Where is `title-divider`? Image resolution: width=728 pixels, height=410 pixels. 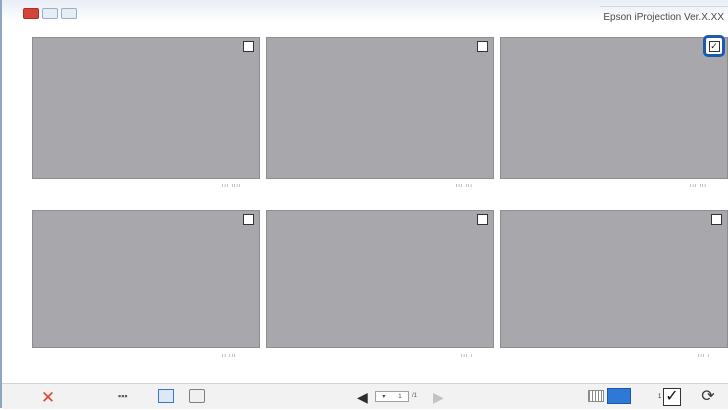 title-divider is located at coordinates (664, 6).